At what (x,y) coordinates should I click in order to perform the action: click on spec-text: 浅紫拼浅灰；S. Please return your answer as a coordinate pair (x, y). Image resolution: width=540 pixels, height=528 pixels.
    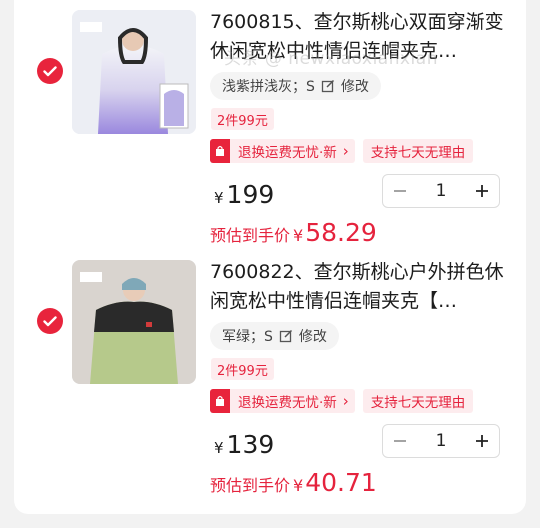
    Looking at the image, I should click on (268, 87).